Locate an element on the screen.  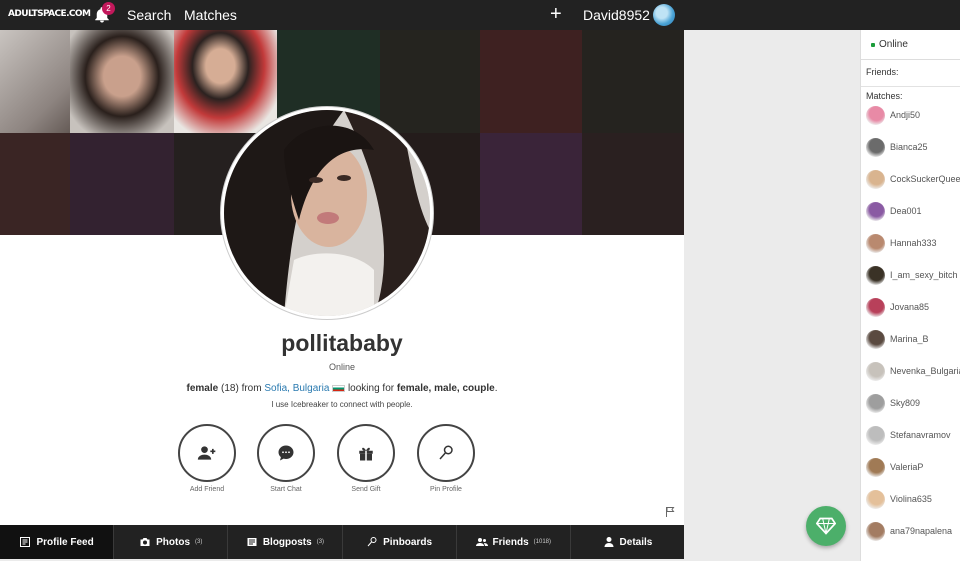
bulgaria-flag-icon is located at coordinates (339, 388).